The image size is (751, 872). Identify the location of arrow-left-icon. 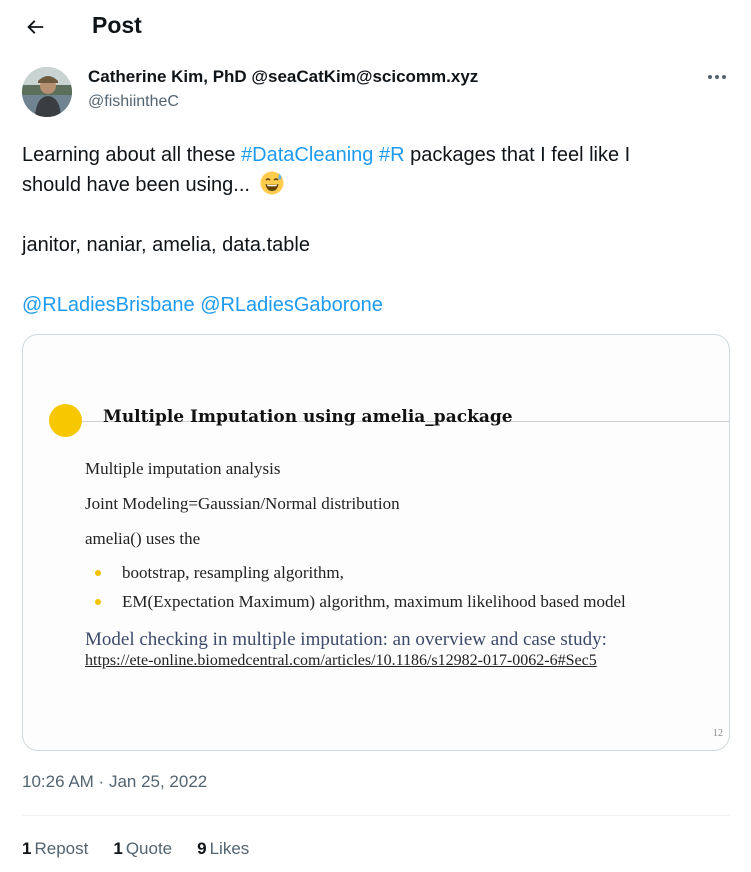
(35, 27).